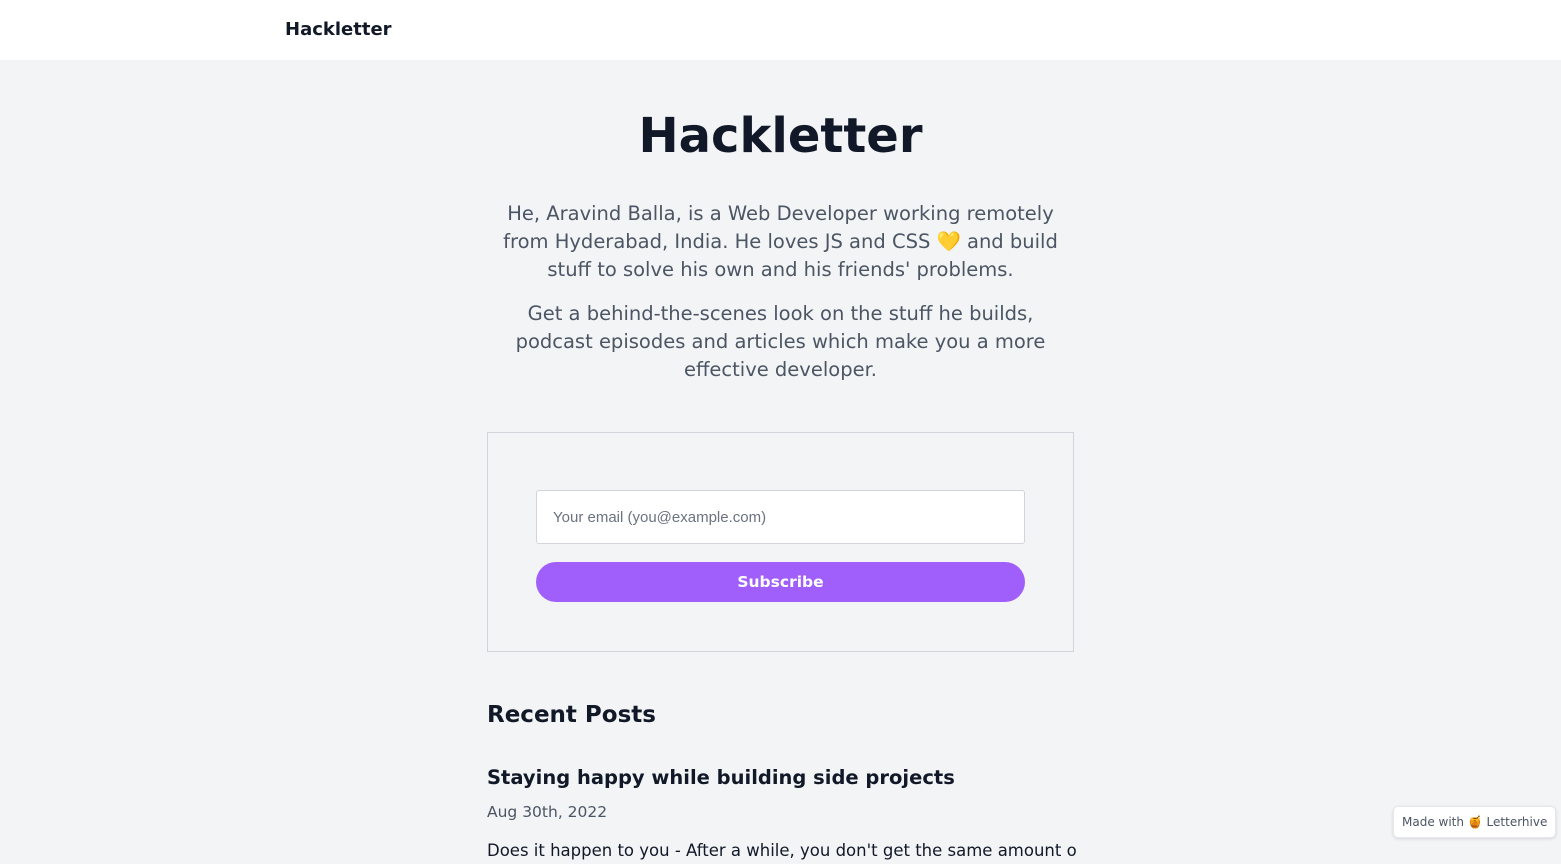 The width and height of the screenshot is (1561, 864). What do you see at coordinates (780, 517) in the screenshot?
I see `email-input` at bounding box center [780, 517].